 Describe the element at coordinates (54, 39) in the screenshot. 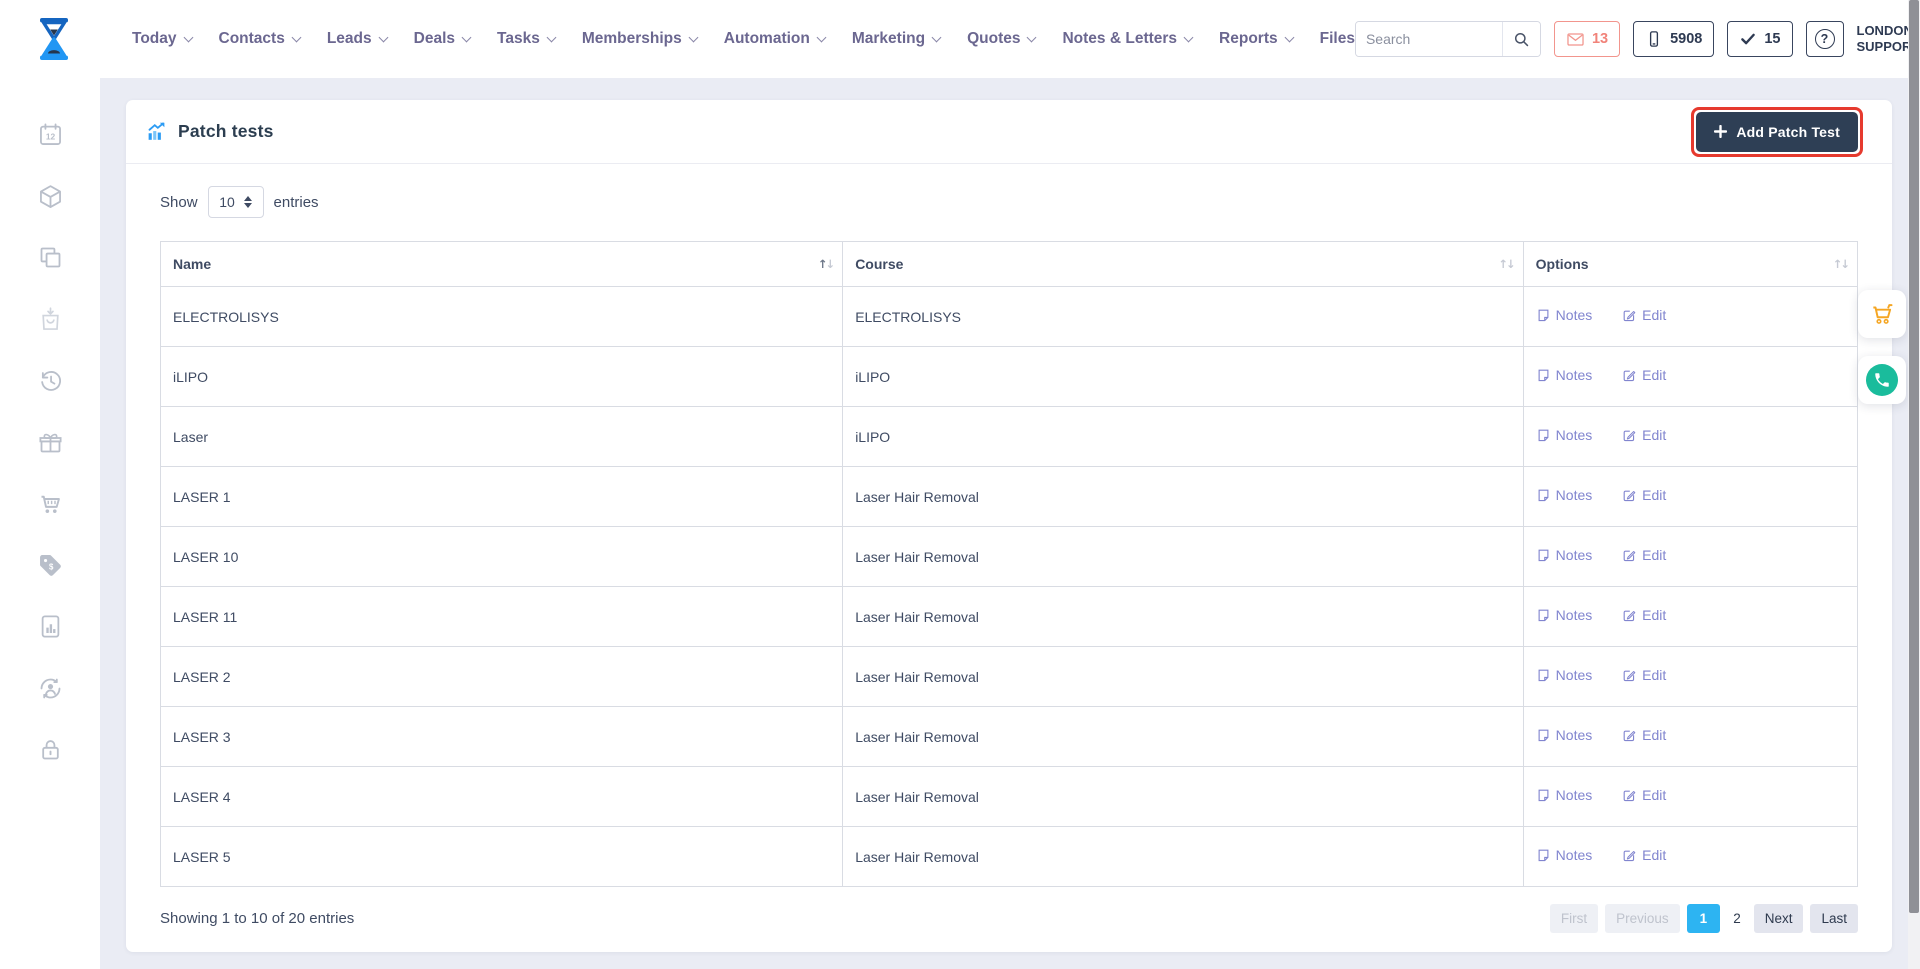

I see `app-logo-hourglass-icon` at that location.